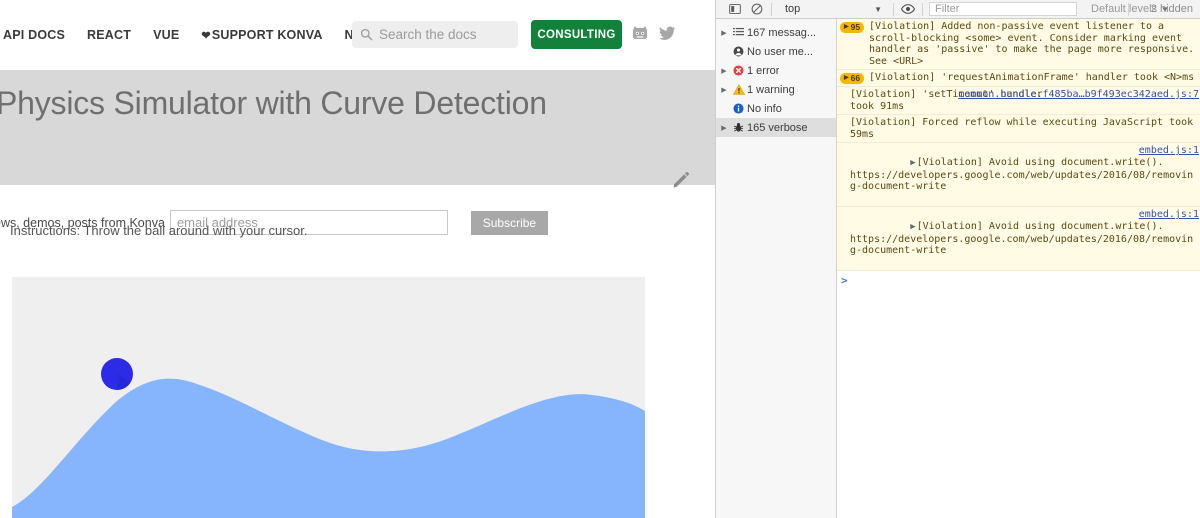  I want to click on sidebar-item-label: 165 verbose, so click(777, 127).